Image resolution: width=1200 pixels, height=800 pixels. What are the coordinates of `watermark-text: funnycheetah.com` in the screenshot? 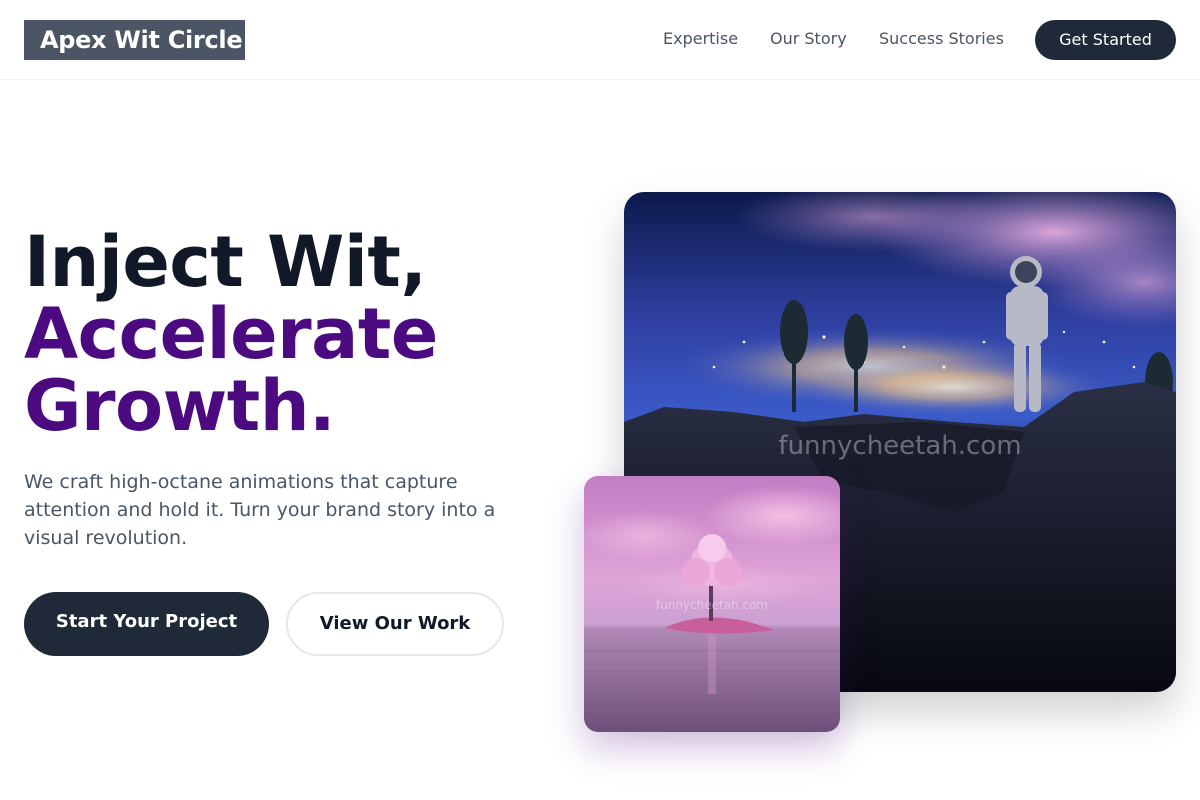 It's located at (899, 446).